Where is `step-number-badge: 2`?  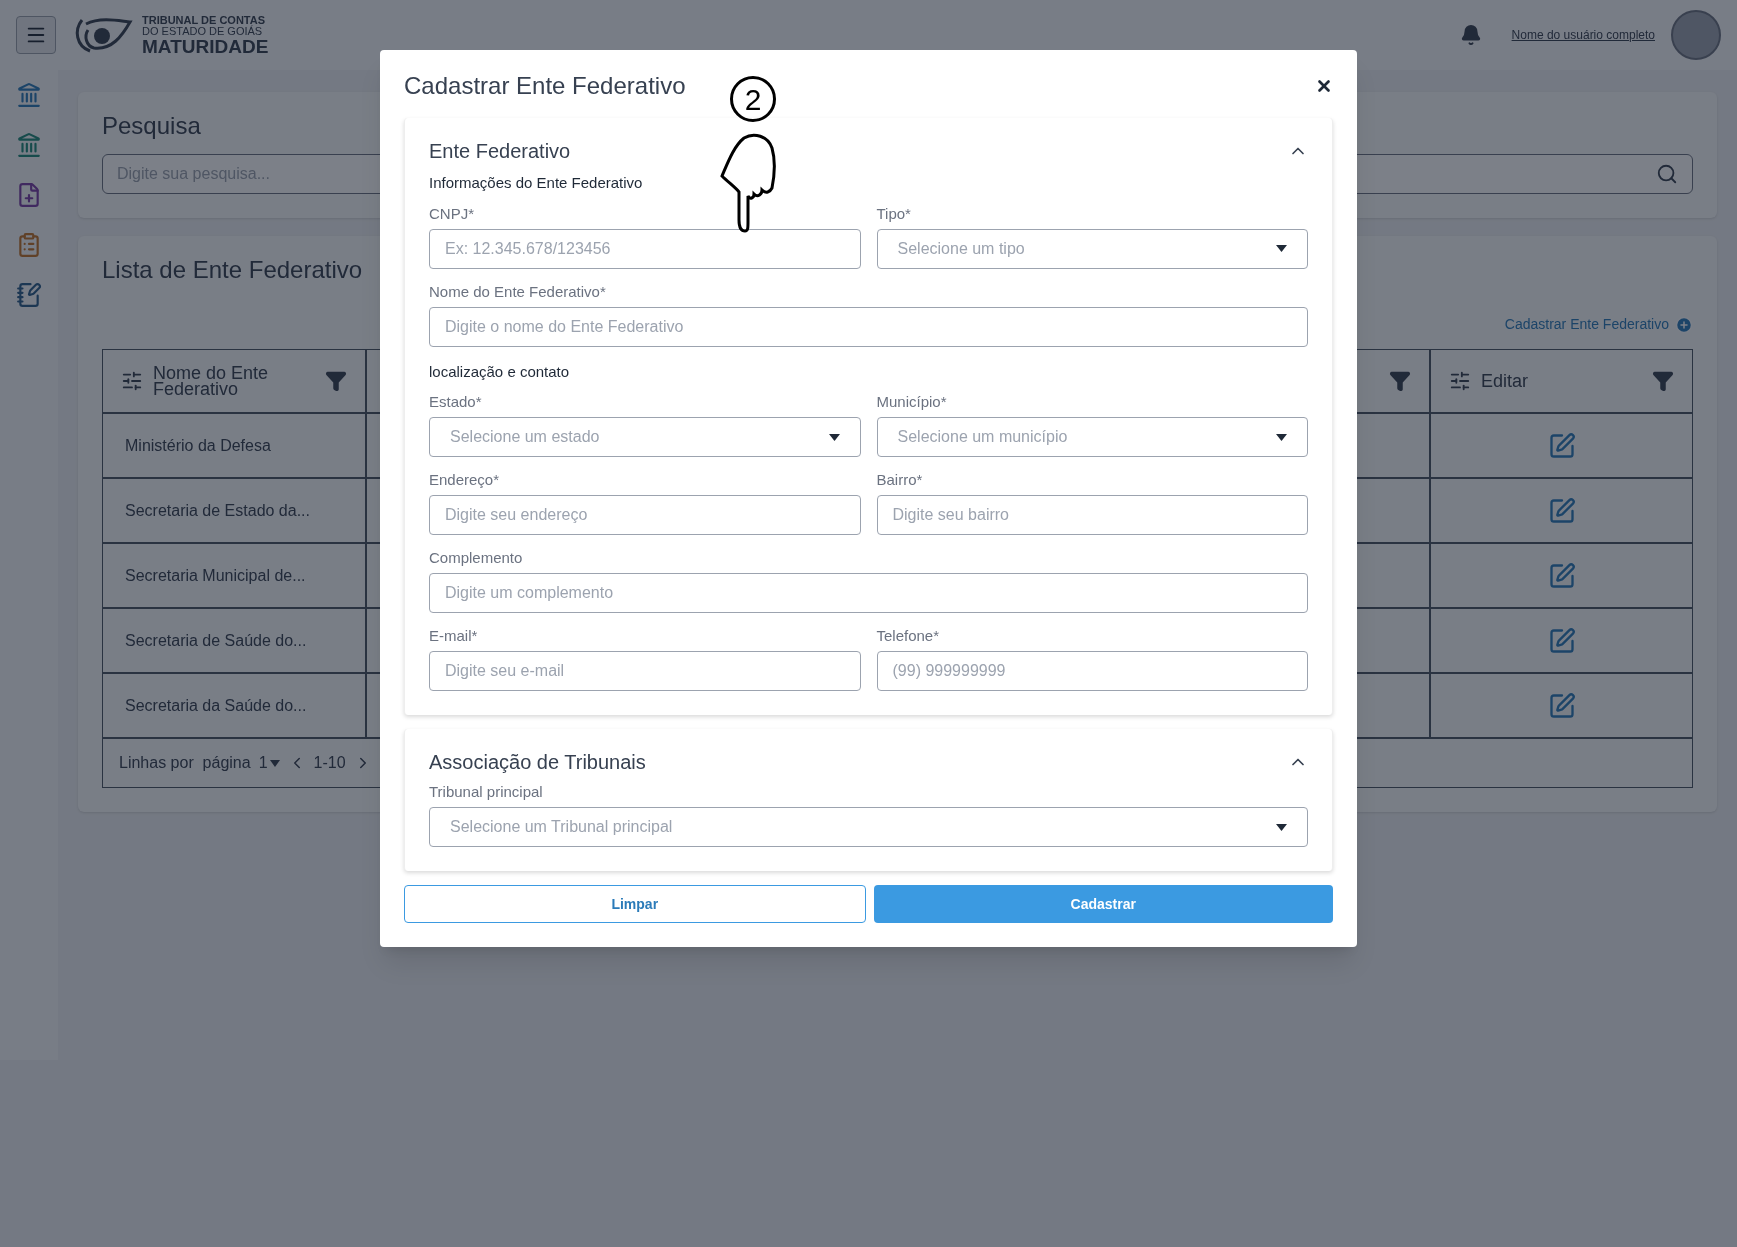 step-number-badge: 2 is located at coordinates (753, 99).